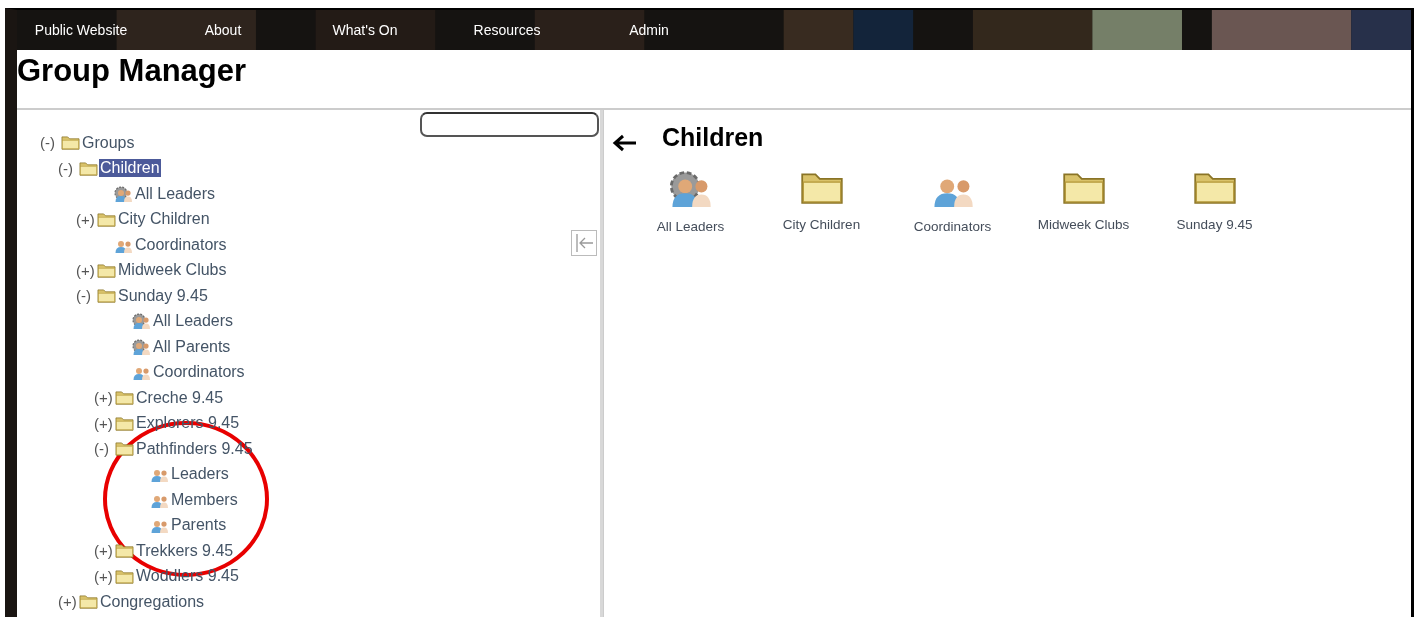 Image resolution: width=1419 pixels, height=617 pixels. Describe the element at coordinates (649, 30) in the screenshot. I see `nav-link: Admin` at that location.